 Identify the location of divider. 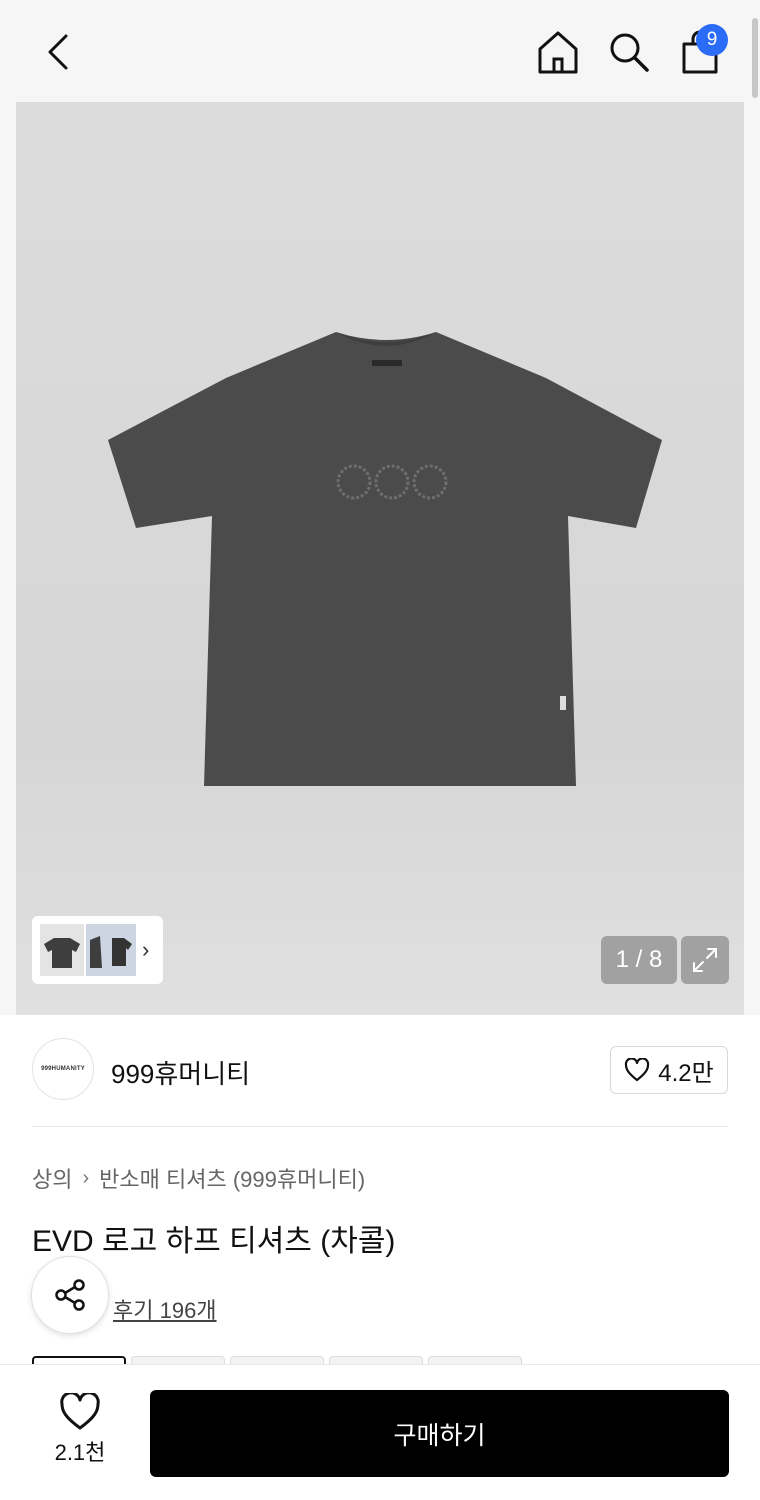
(380, 1126).